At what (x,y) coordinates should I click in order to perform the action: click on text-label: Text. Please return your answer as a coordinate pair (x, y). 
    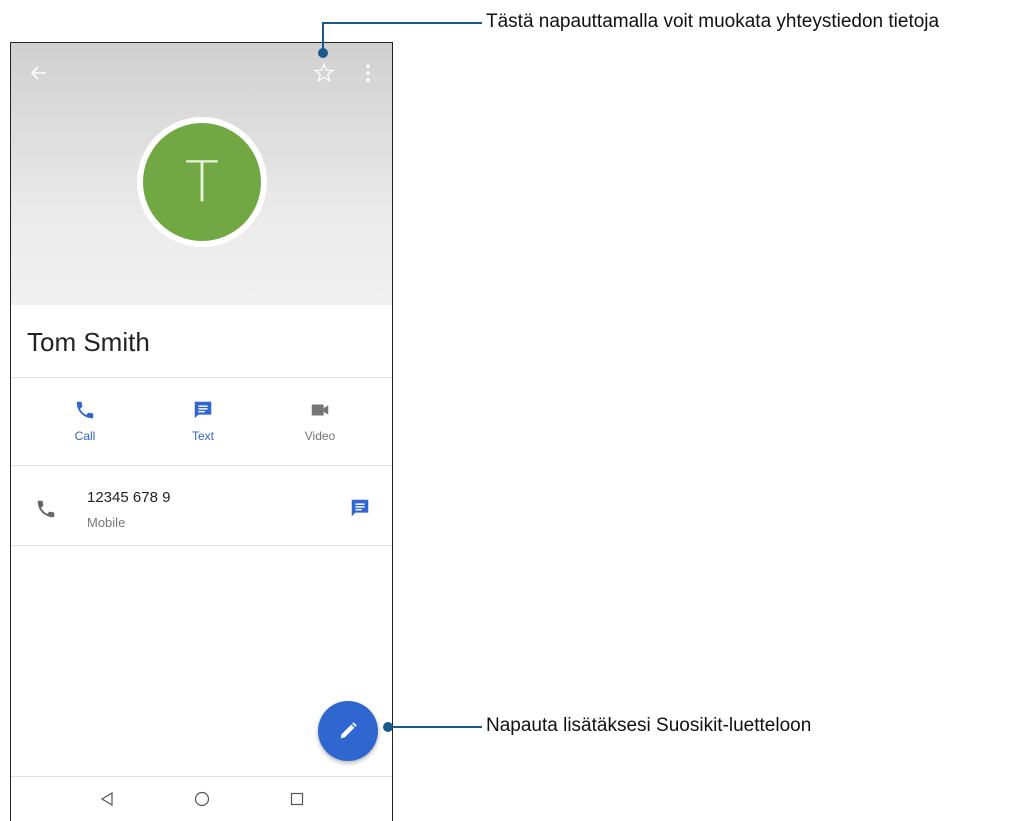
    Looking at the image, I should click on (202, 436).